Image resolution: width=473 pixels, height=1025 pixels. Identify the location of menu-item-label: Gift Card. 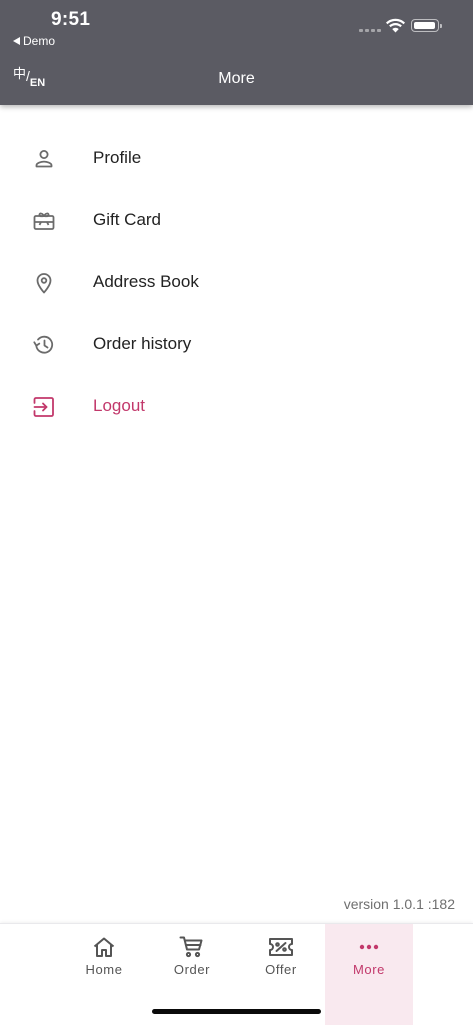
(127, 219).